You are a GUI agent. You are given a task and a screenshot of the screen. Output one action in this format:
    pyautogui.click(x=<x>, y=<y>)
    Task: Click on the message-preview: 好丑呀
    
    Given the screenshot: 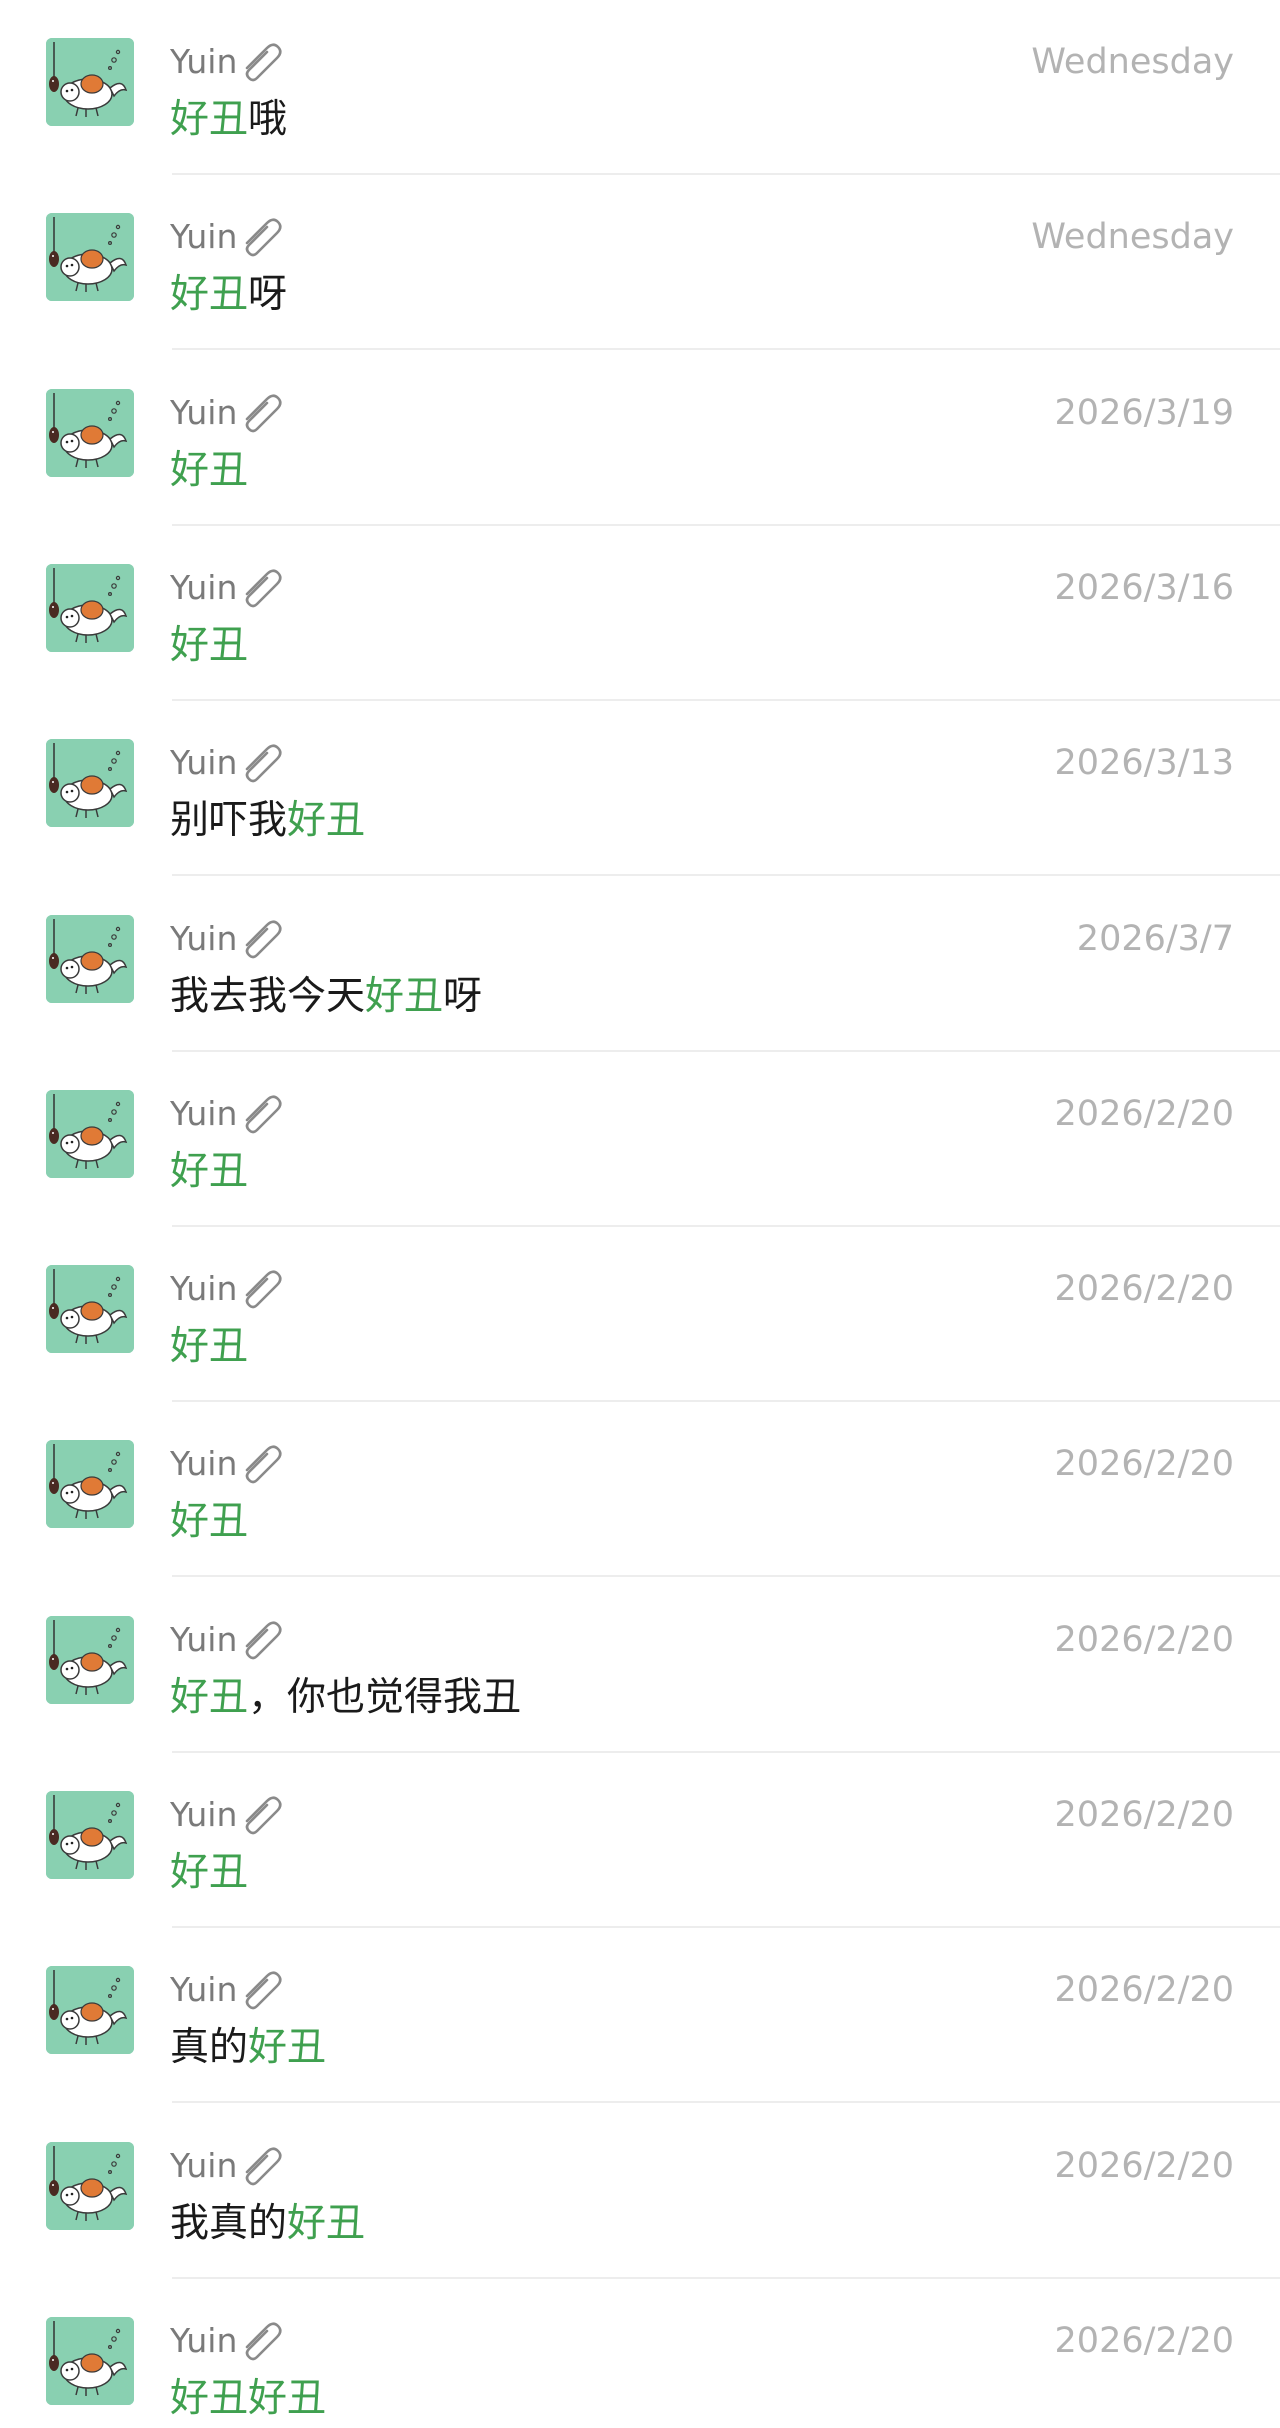 What is the action you would take?
    pyautogui.click(x=228, y=295)
    